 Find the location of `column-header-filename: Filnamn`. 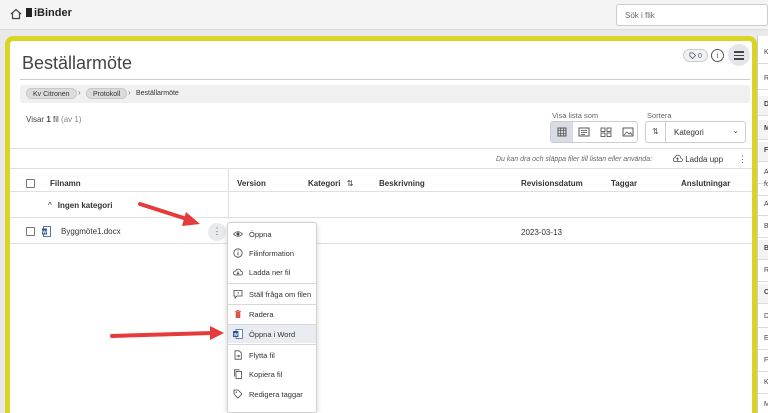

column-header-filename: Filnamn is located at coordinates (65, 183).